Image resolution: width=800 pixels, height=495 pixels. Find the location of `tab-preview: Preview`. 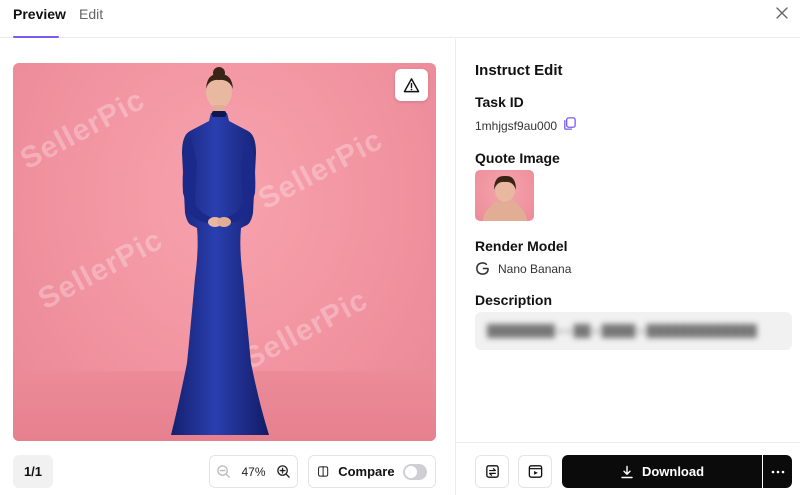

tab-preview: Preview is located at coordinates (39, 14).